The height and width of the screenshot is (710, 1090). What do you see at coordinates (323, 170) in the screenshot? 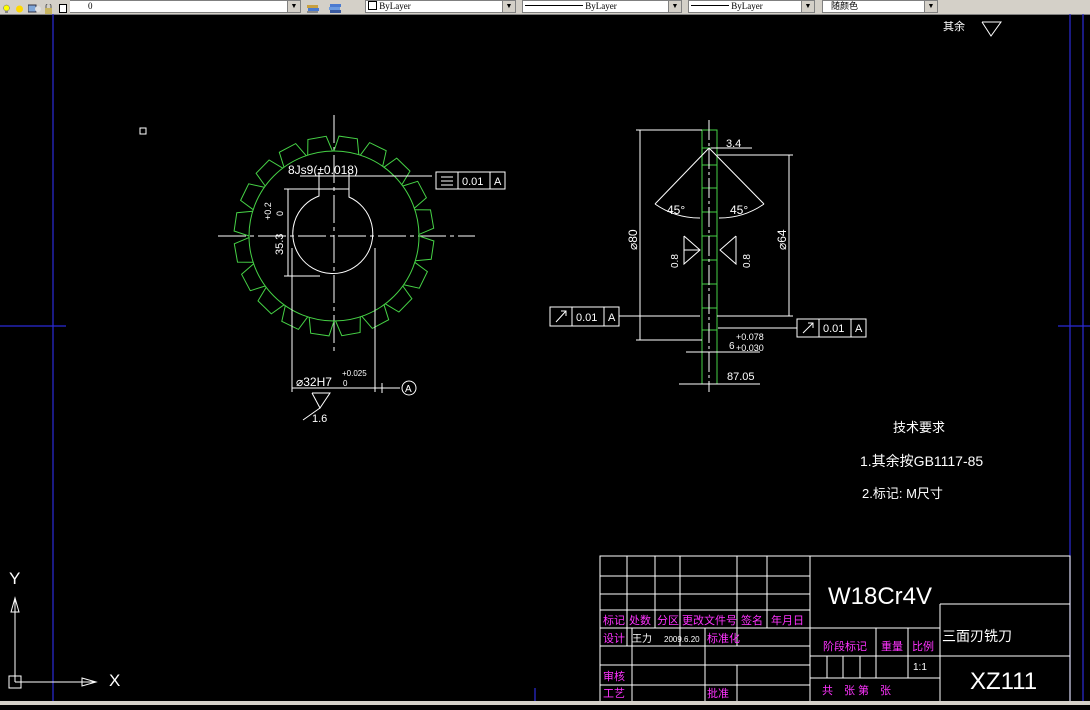
I see `keyway-dim-text: 8Js9(±0.018)` at bounding box center [323, 170].